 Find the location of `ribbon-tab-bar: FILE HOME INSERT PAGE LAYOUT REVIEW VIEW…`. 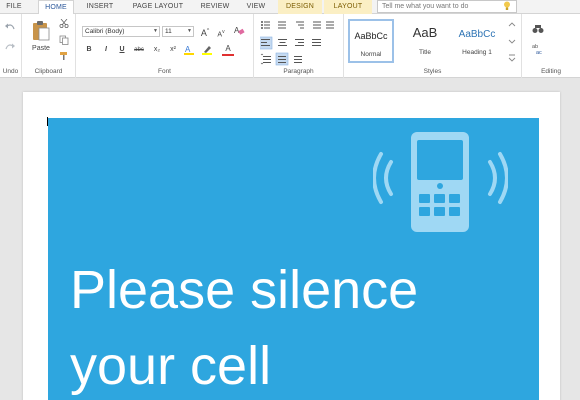

ribbon-tab-bar: FILE HOME INSERT PAGE LAYOUT REVIEW VIEW… is located at coordinates (290, 7).